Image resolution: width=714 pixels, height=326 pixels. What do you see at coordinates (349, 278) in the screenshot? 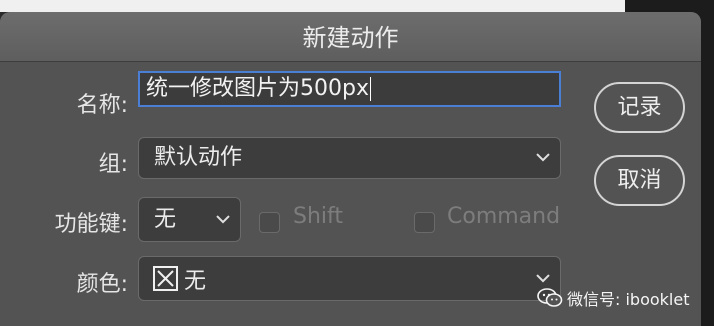
I see `color-select: 无` at bounding box center [349, 278].